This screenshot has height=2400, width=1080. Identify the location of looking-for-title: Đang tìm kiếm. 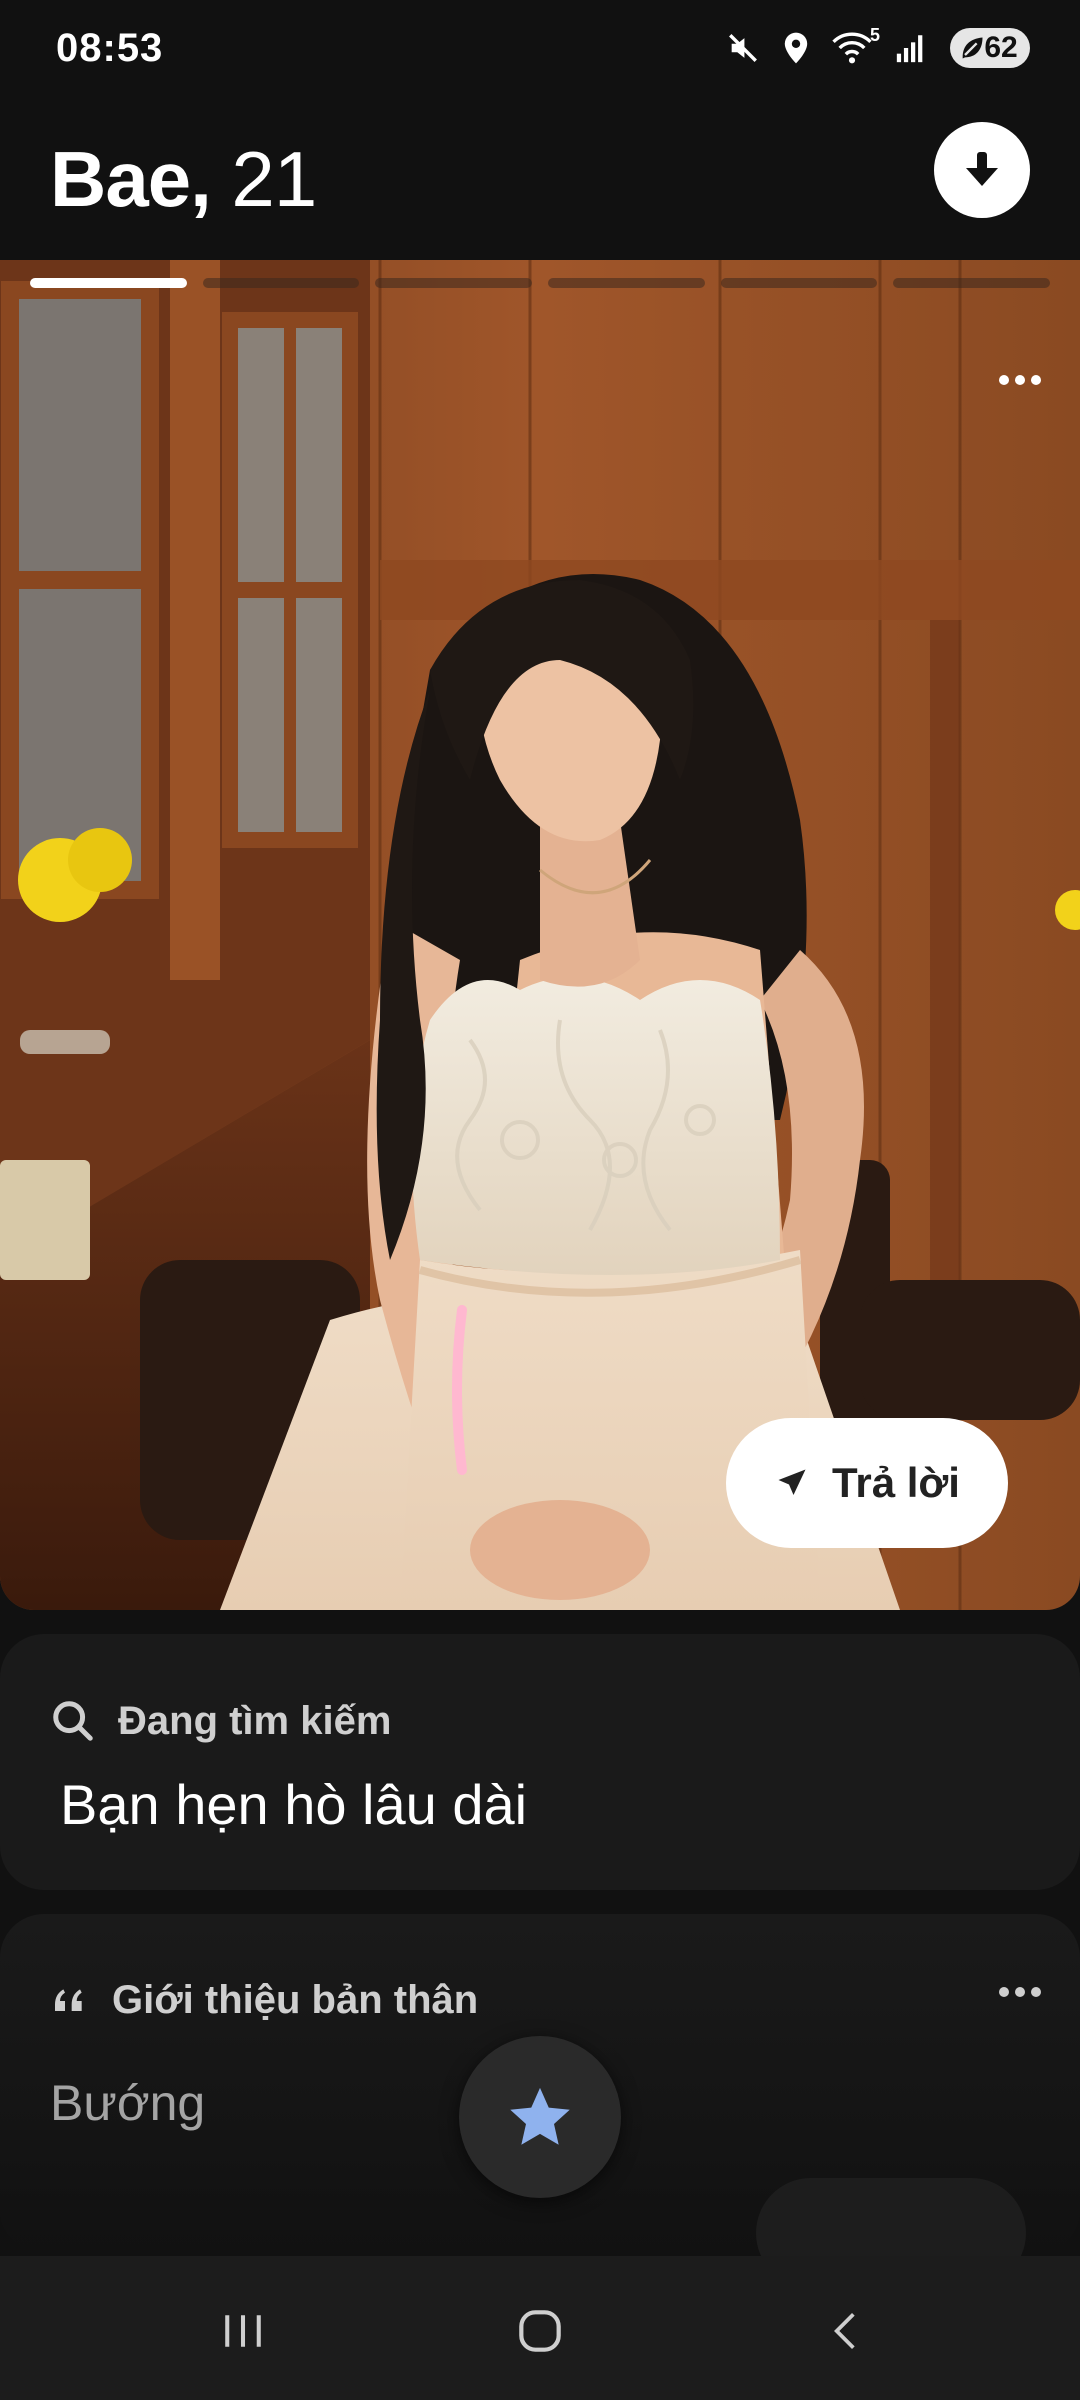
(255, 1720).